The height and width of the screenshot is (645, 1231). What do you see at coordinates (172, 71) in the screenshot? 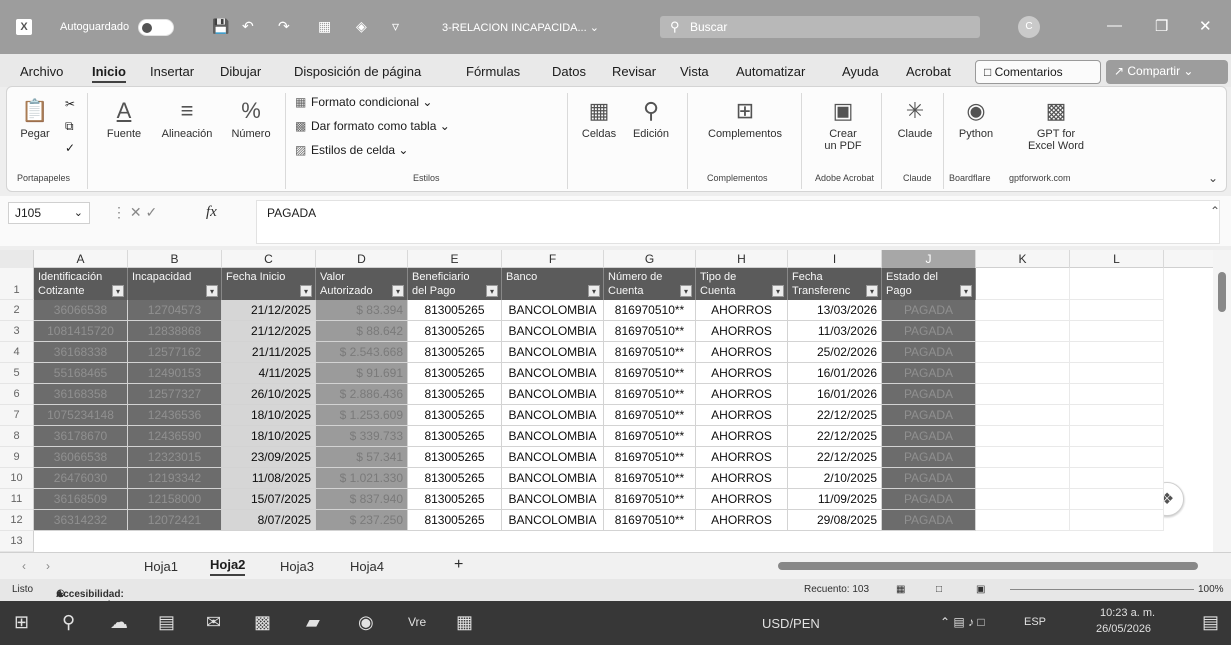
I see `tab-insertar: Insertar` at bounding box center [172, 71].